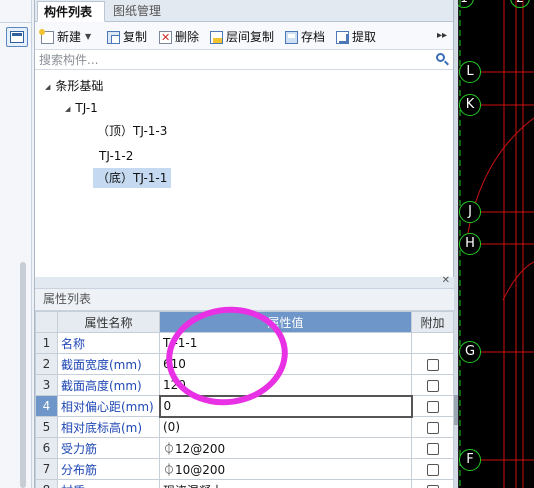 Image resolution: width=534 pixels, height=488 pixels. Describe the element at coordinates (116, 156) in the screenshot. I see `tree-leaf-tj-1-2: TJ-1-2` at that location.